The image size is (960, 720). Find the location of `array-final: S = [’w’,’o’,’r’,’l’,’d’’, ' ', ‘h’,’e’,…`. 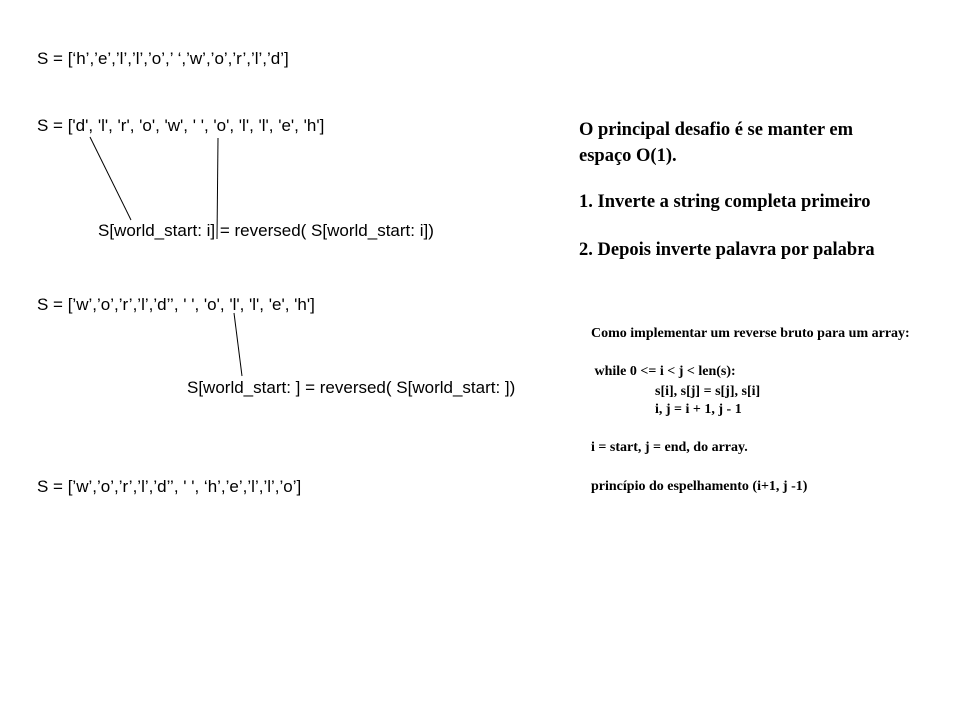

array-final: S = [’w’,’o’,’r’,’l’,’d’’, ' ', ‘h’,’e’,… is located at coordinates (169, 486).